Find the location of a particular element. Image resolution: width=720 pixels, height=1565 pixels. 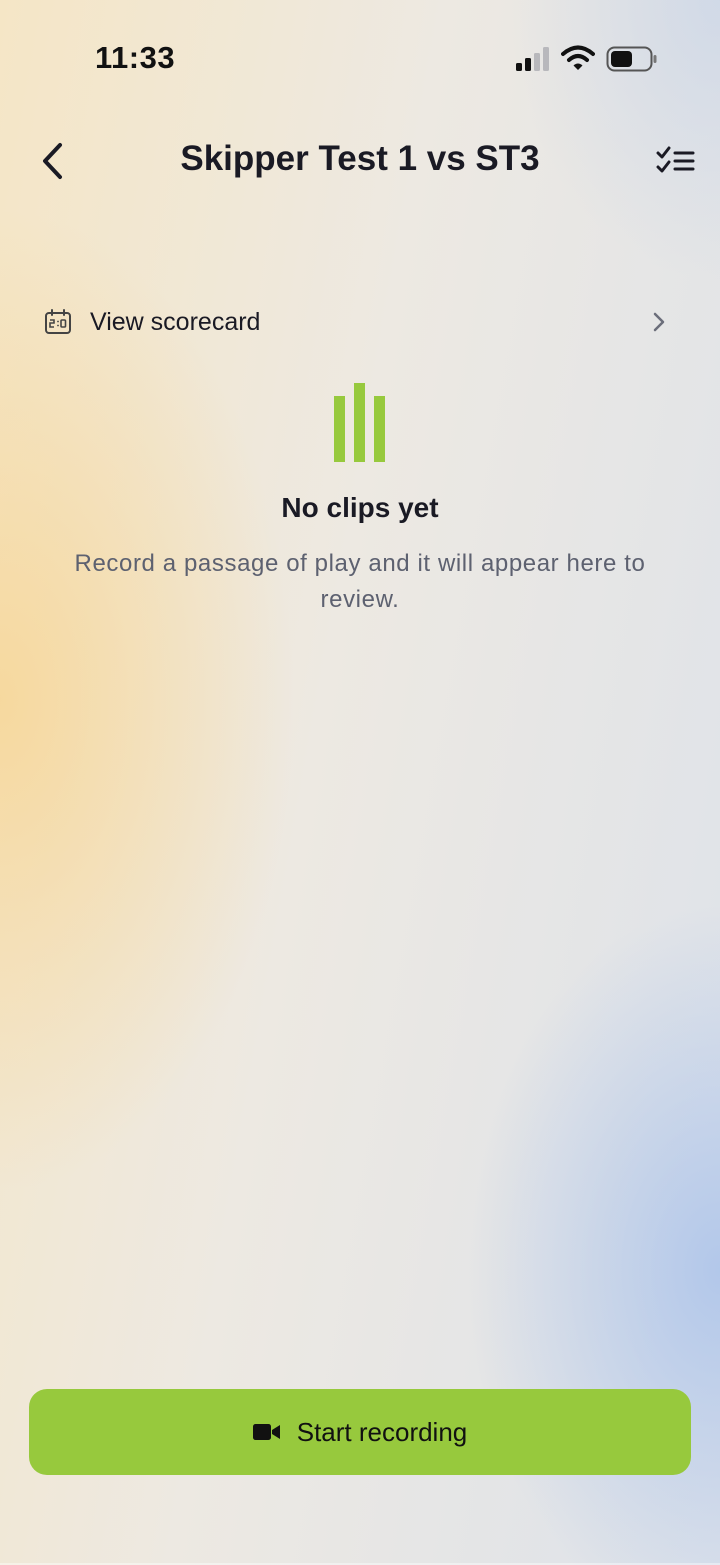

status-time: 11:33 is located at coordinates (135, 57).